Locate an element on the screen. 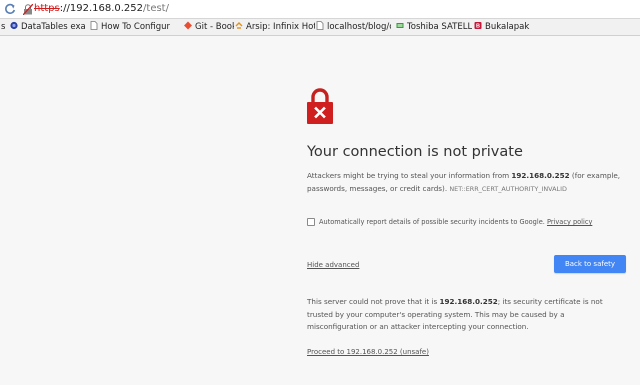 This screenshot has height=385, width=640. bookmark-item: How To Configur is located at coordinates (134, 27).